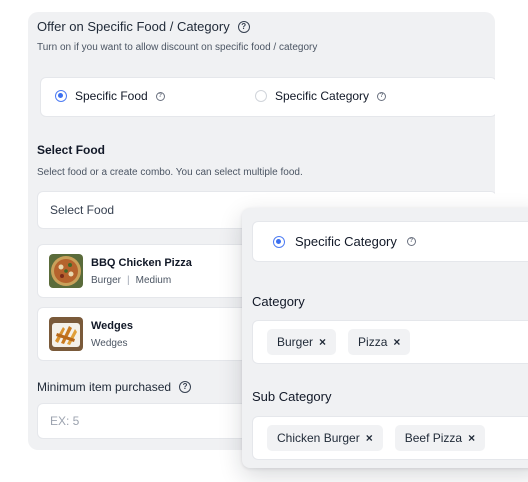  I want to click on minimum-item-label-row: Minimum item purchased ?, so click(114, 387).